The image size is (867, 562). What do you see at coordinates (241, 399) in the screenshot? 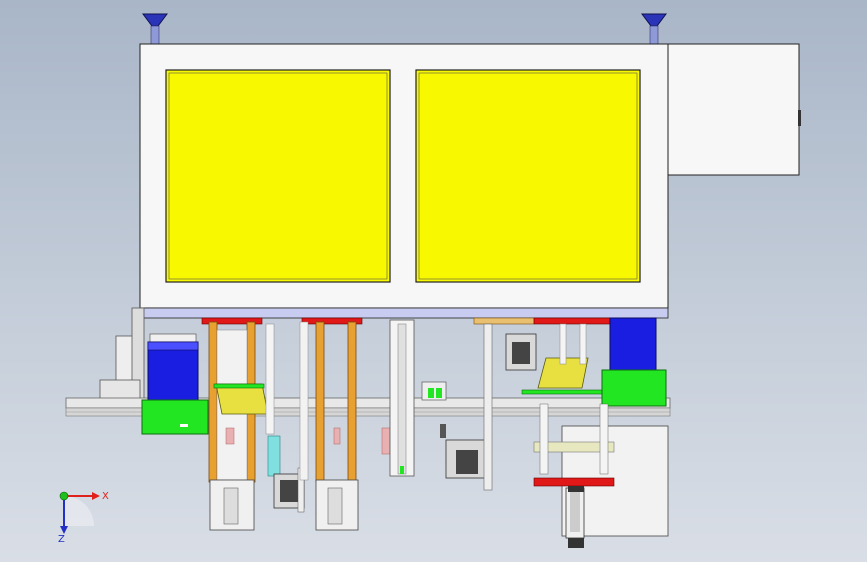
I see `tray-left` at bounding box center [241, 399].